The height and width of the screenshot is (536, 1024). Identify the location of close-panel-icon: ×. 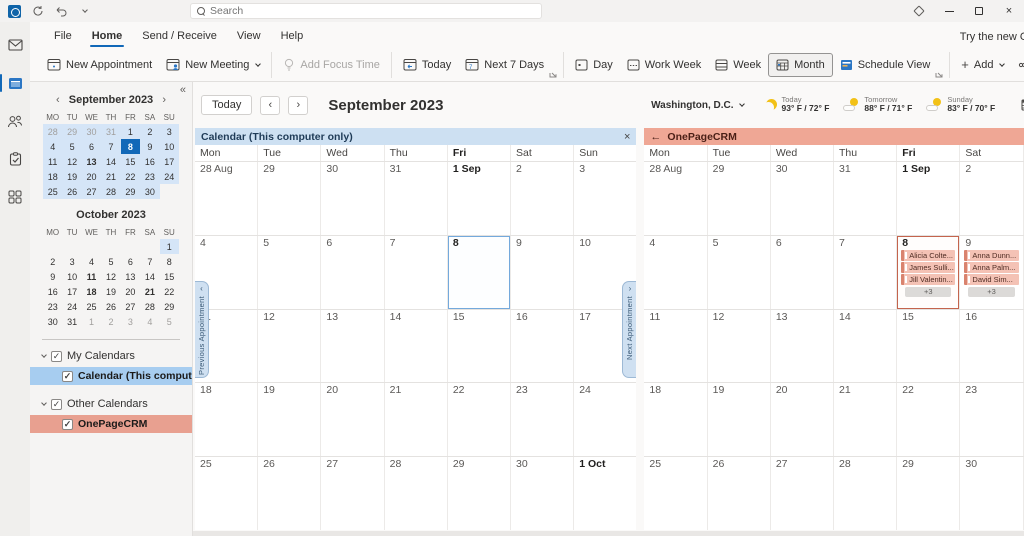
(627, 137).